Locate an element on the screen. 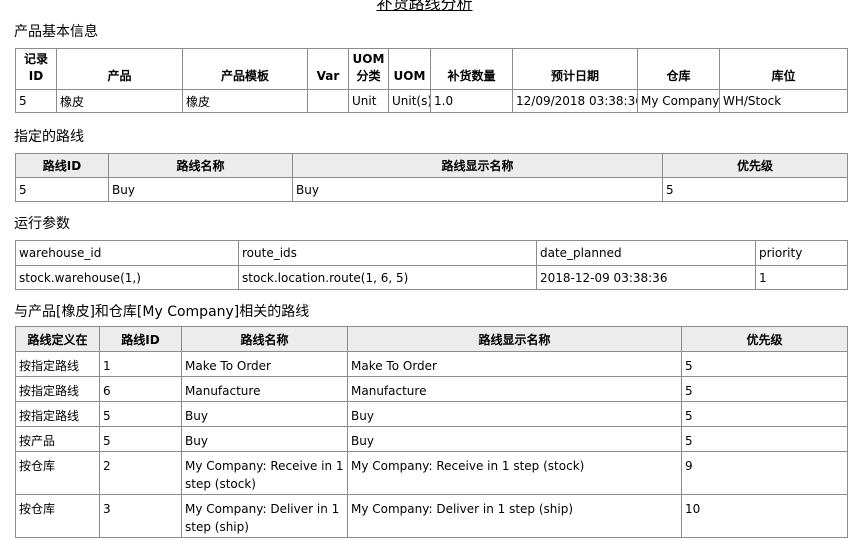 This screenshot has width=849, height=541. cell-route-id: 2 is located at coordinates (140, 473).